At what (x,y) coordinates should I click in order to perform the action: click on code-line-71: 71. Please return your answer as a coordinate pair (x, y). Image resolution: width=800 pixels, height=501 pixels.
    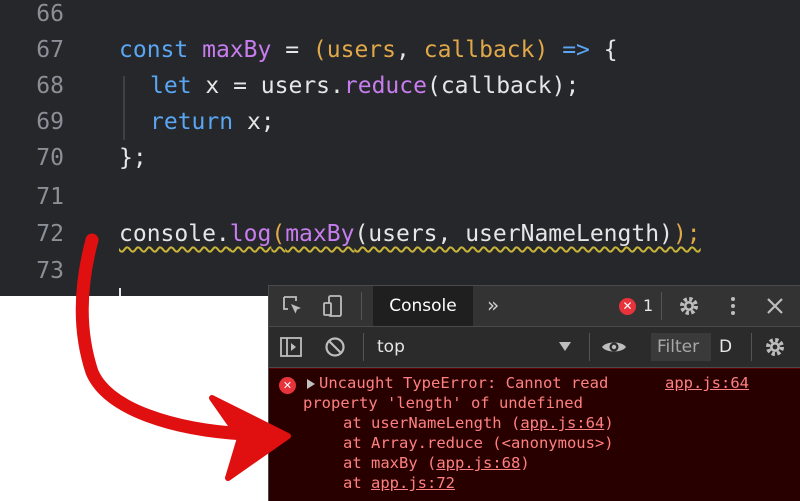
    Looking at the image, I should click on (400, 197).